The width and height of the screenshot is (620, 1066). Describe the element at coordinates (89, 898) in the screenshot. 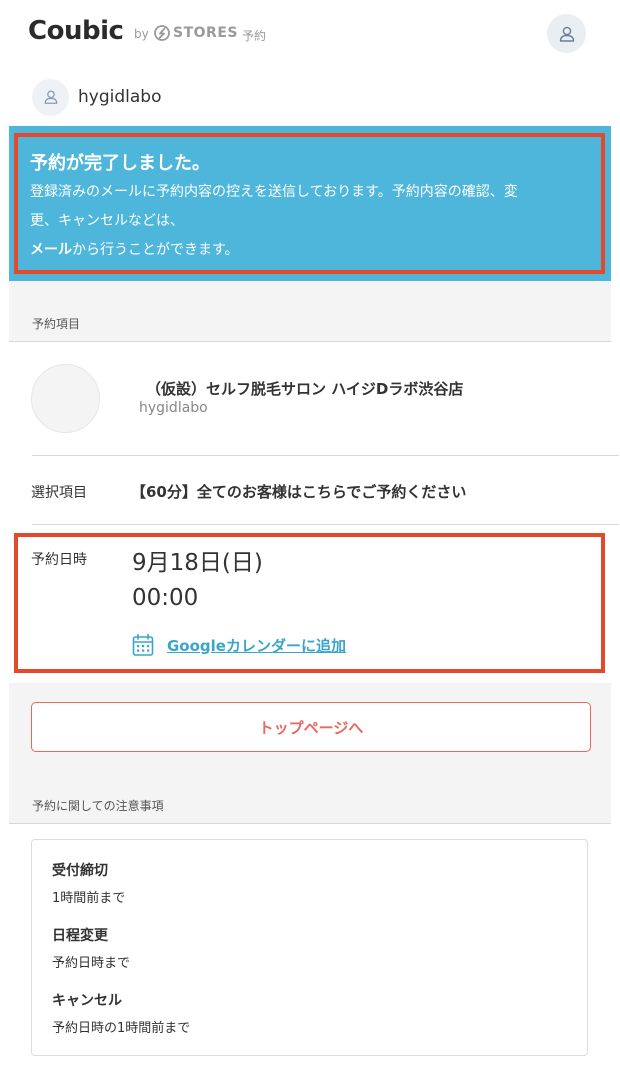

I see `note-body-deadline: 1時間前まで` at that location.